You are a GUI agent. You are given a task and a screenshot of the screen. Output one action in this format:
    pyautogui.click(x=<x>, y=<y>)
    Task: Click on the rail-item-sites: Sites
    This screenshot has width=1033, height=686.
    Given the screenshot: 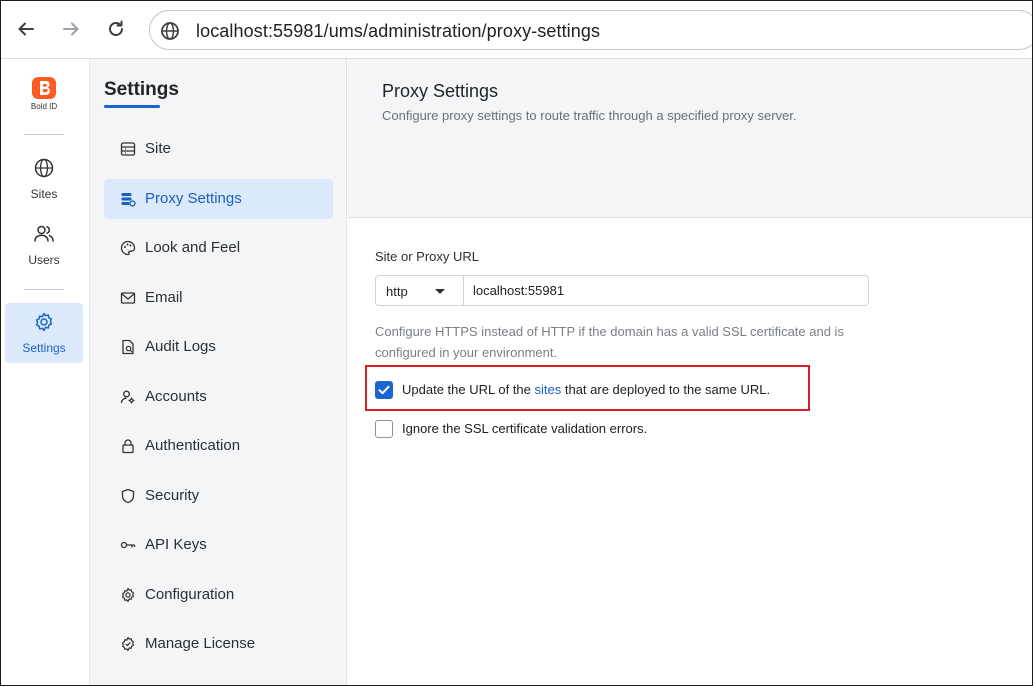 What is the action you would take?
    pyautogui.click(x=44, y=179)
    